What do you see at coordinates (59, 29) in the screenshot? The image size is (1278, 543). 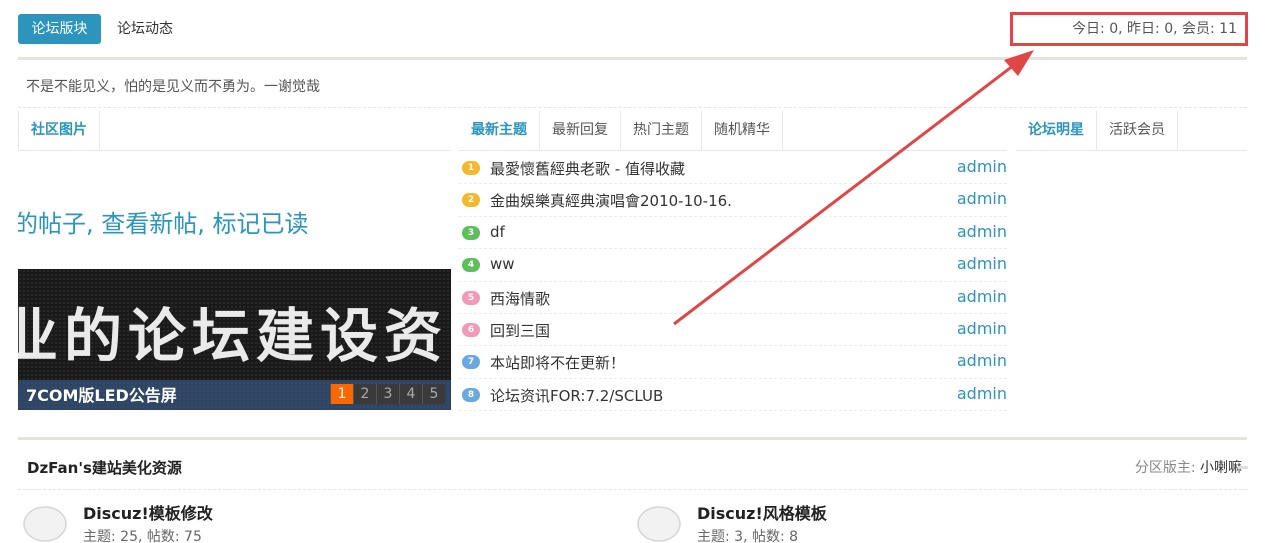 I see `tab-forum-sections: 论坛版块` at bounding box center [59, 29].